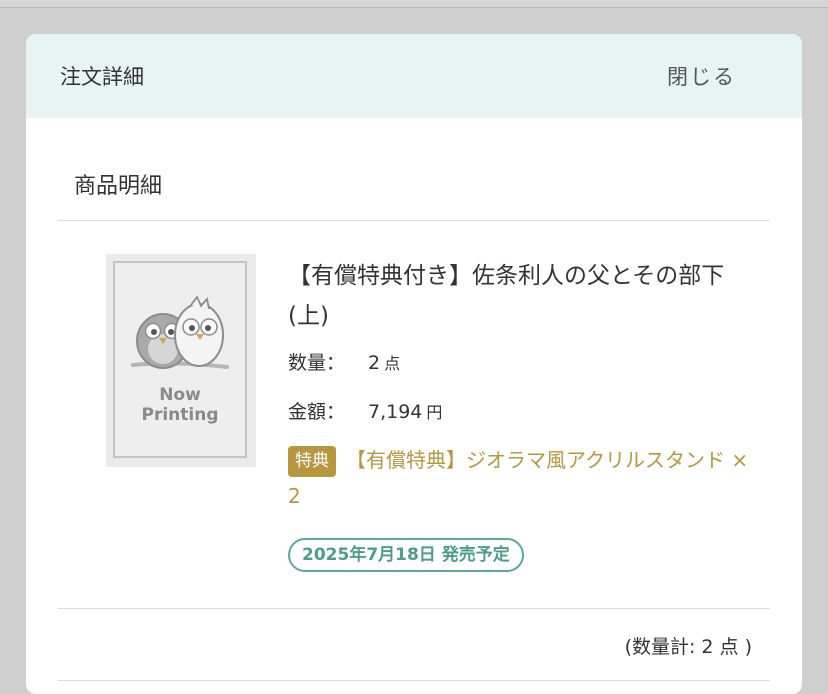 Image resolution: width=828 pixels, height=694 pixels. I want to click on release-date-badge: 2025年7月18日 発売予定, so click(406, 555).